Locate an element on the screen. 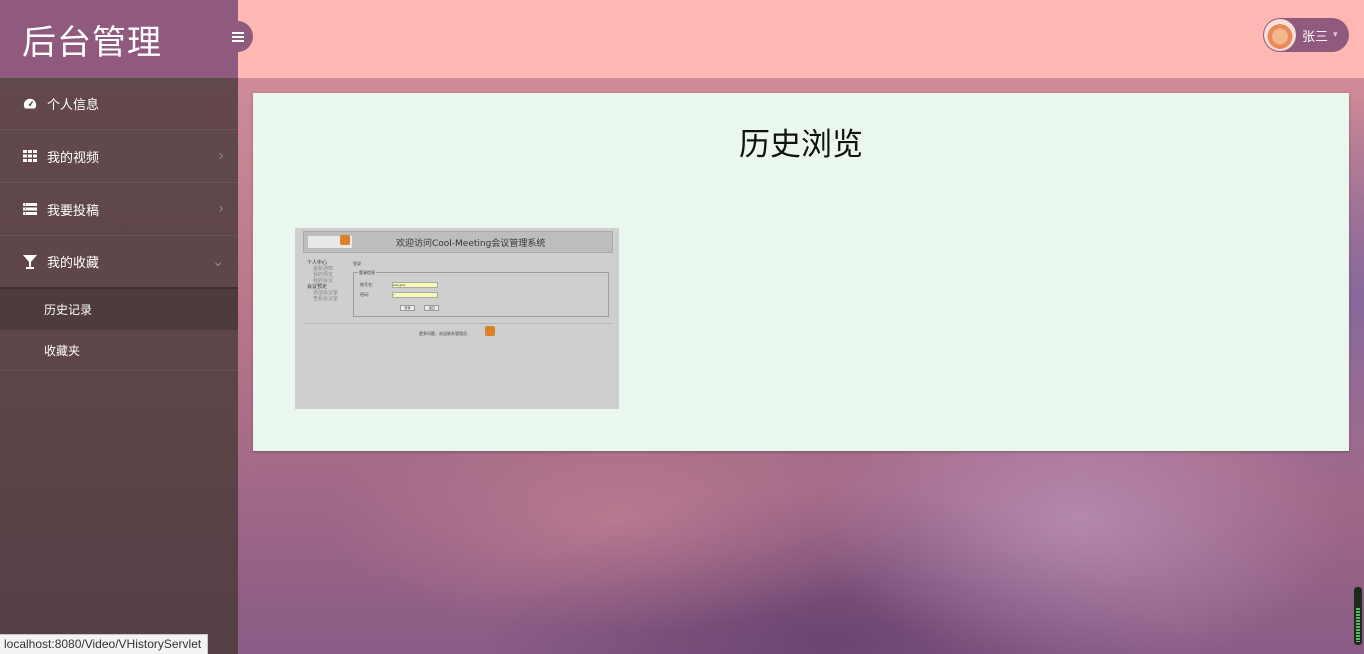  sidebar-item-favorites: 我的收藏 ⌄ is located at coordinates (119, 262).